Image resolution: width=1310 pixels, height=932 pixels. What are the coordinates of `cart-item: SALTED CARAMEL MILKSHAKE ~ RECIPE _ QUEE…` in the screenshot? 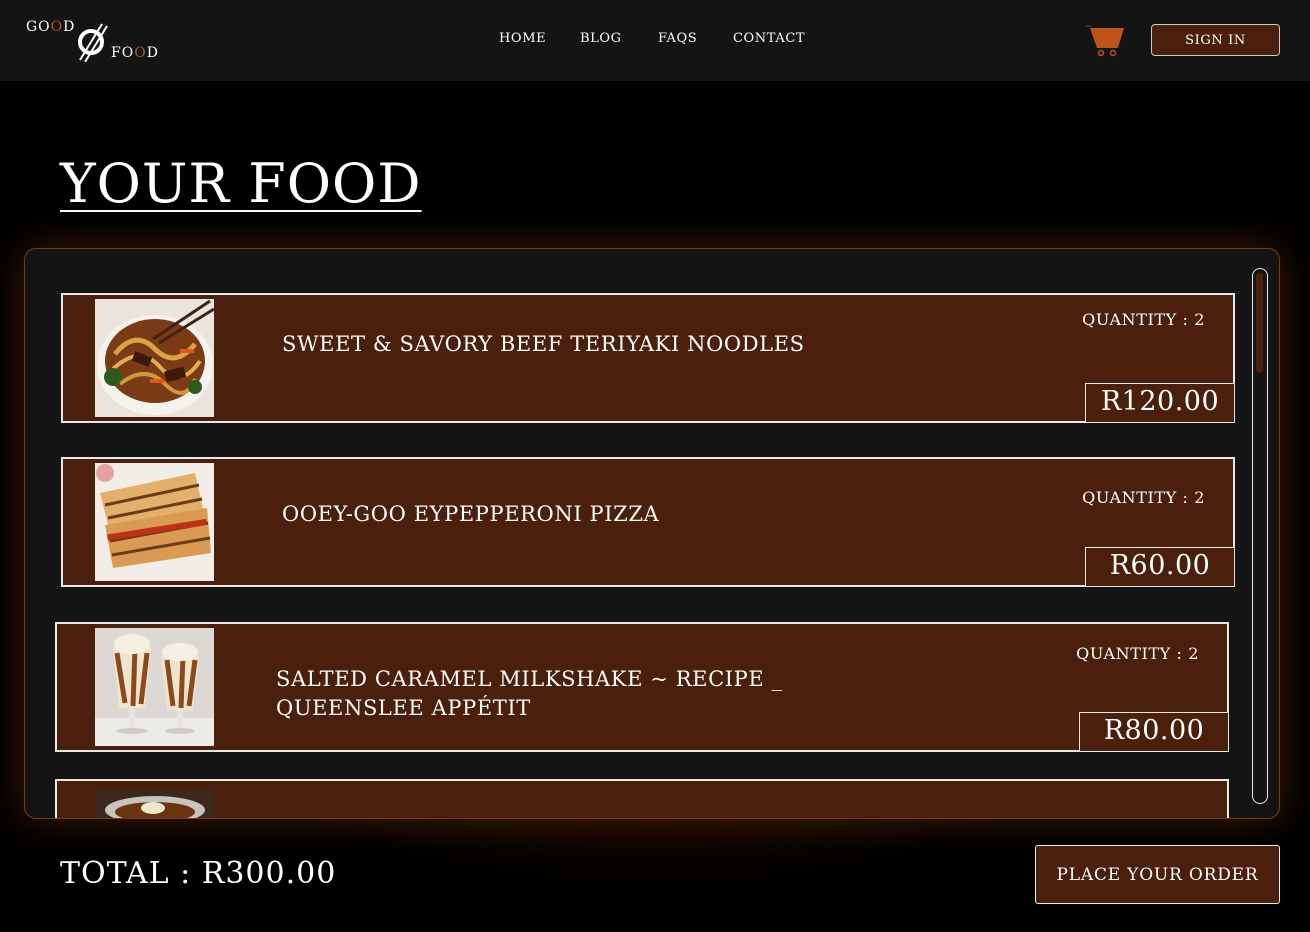 It's located at (642, 687).